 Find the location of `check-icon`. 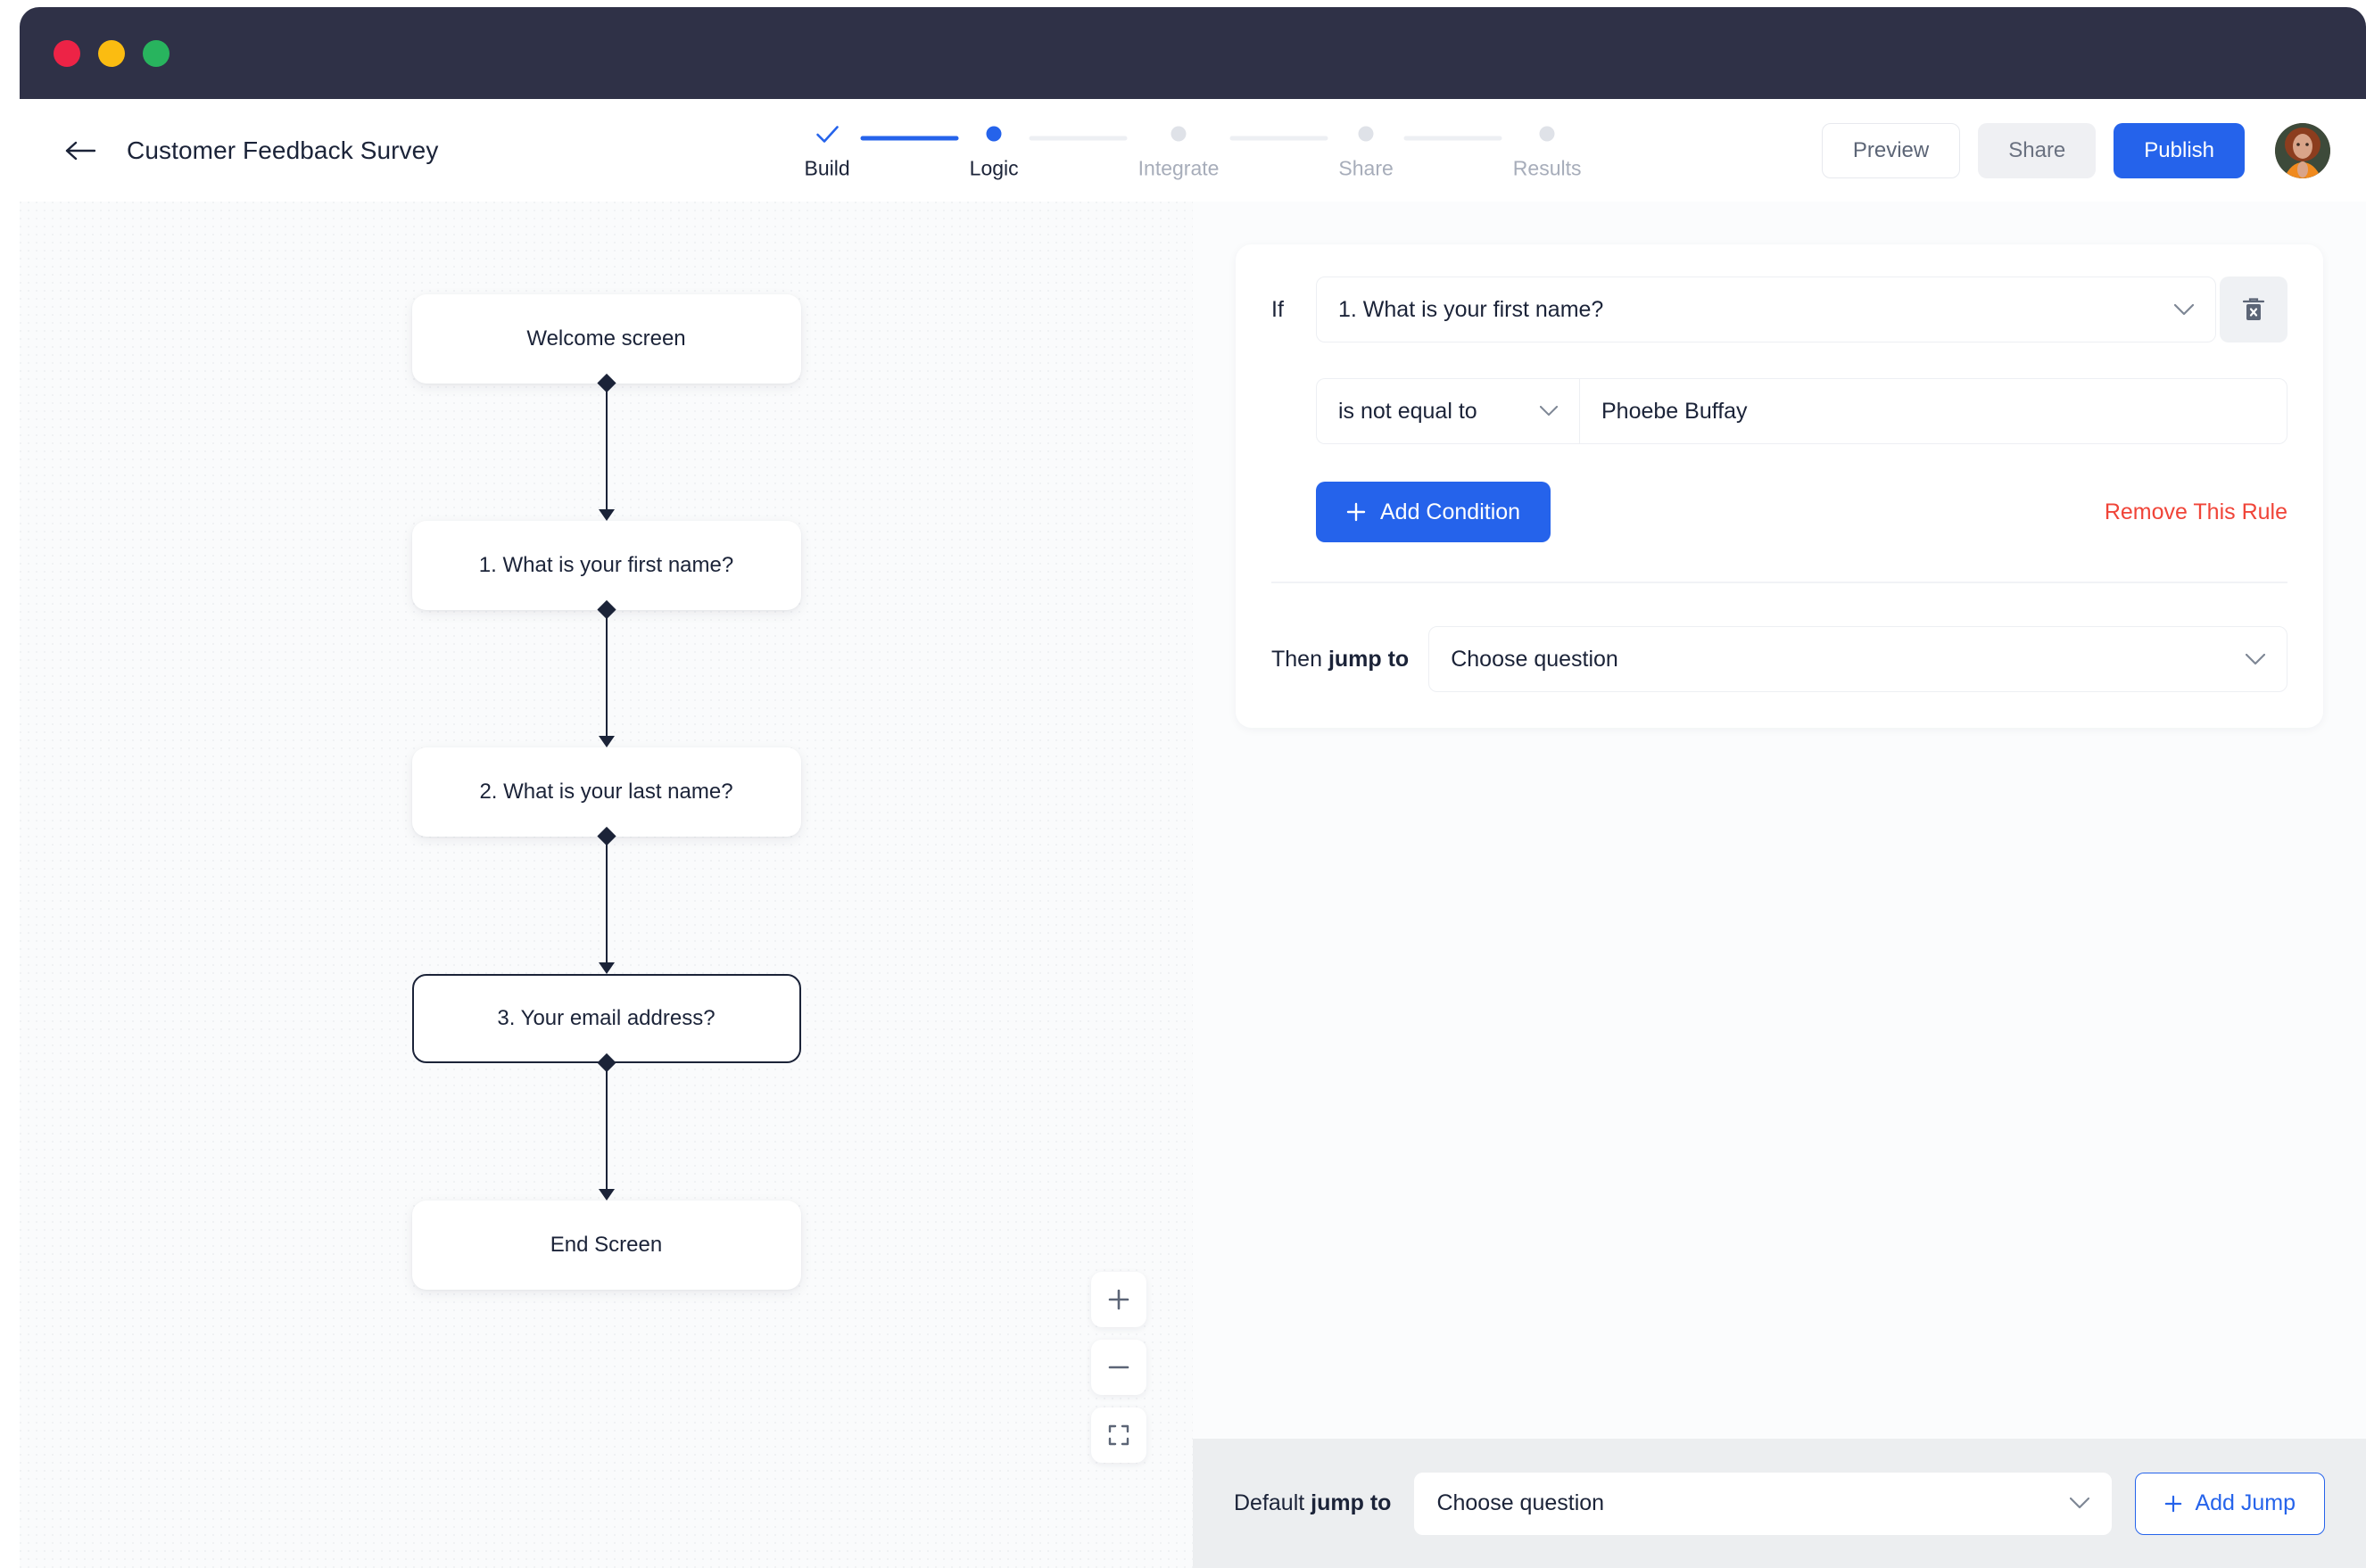

check-icon is located at coordinates (827, 133).